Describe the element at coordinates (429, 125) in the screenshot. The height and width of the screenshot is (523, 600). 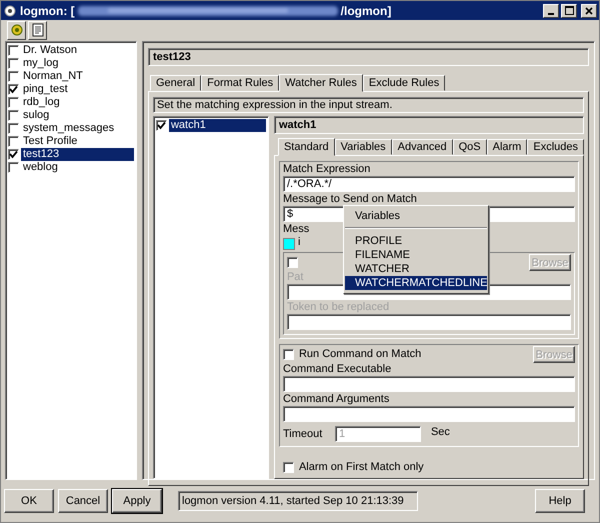
I see `watcher-header: watch1` at that location.